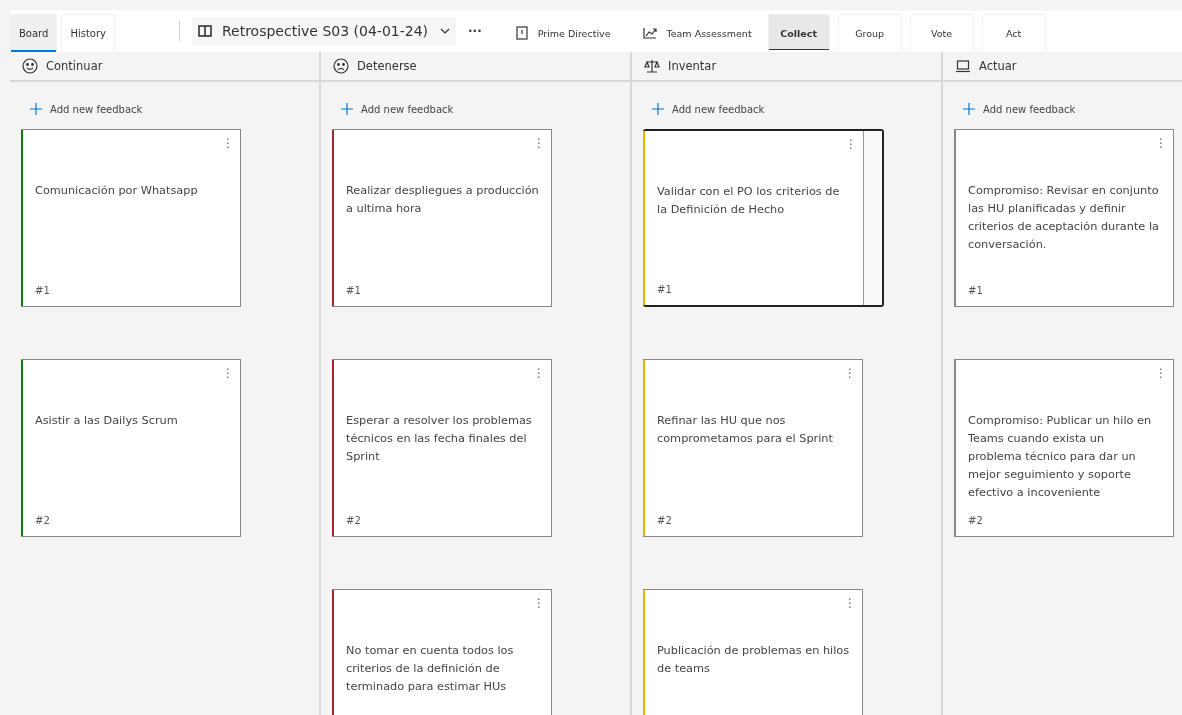 The height and width of the screenshot is (715, 1182). I want to click on board-icon, so click(204, 31).